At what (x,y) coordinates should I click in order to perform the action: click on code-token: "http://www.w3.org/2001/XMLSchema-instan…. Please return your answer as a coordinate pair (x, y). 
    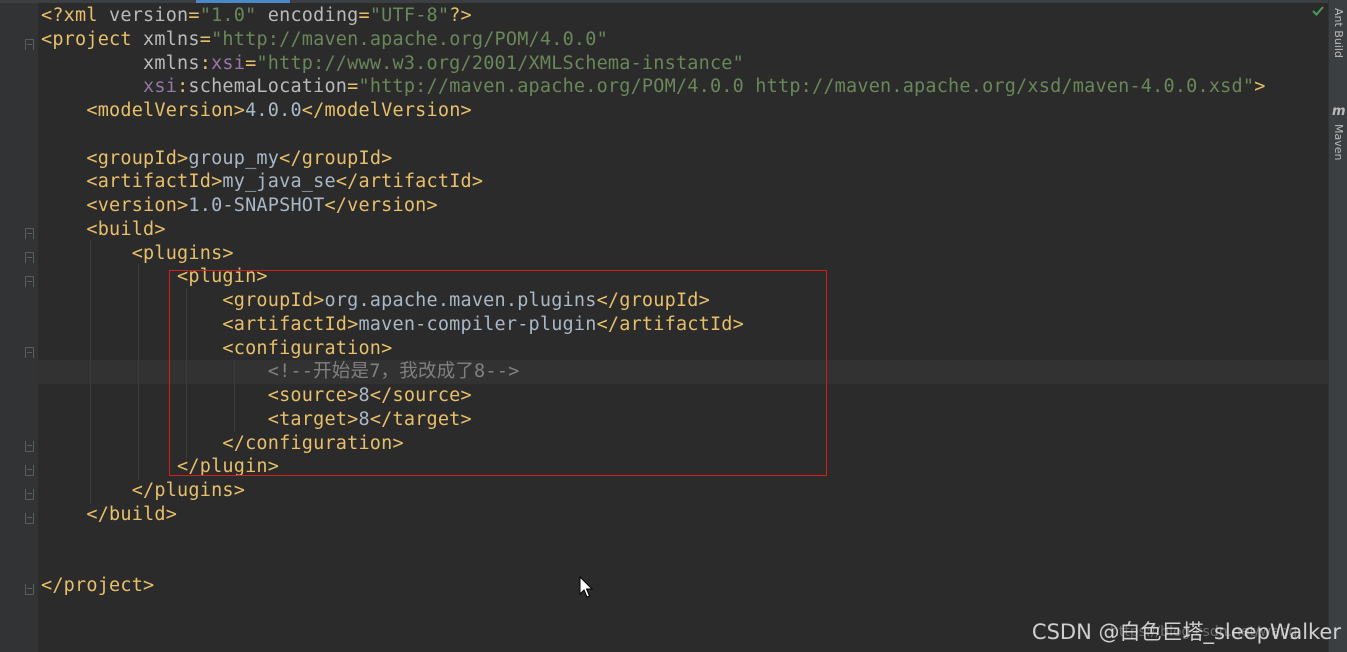
    Looking at the image, I should click on (500, 63).